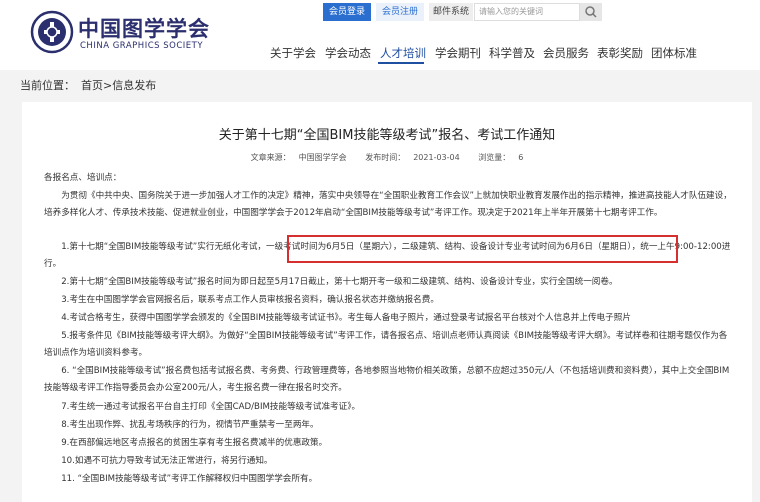  I want to click on member-register-button: 会员注册, so click(400, 12).